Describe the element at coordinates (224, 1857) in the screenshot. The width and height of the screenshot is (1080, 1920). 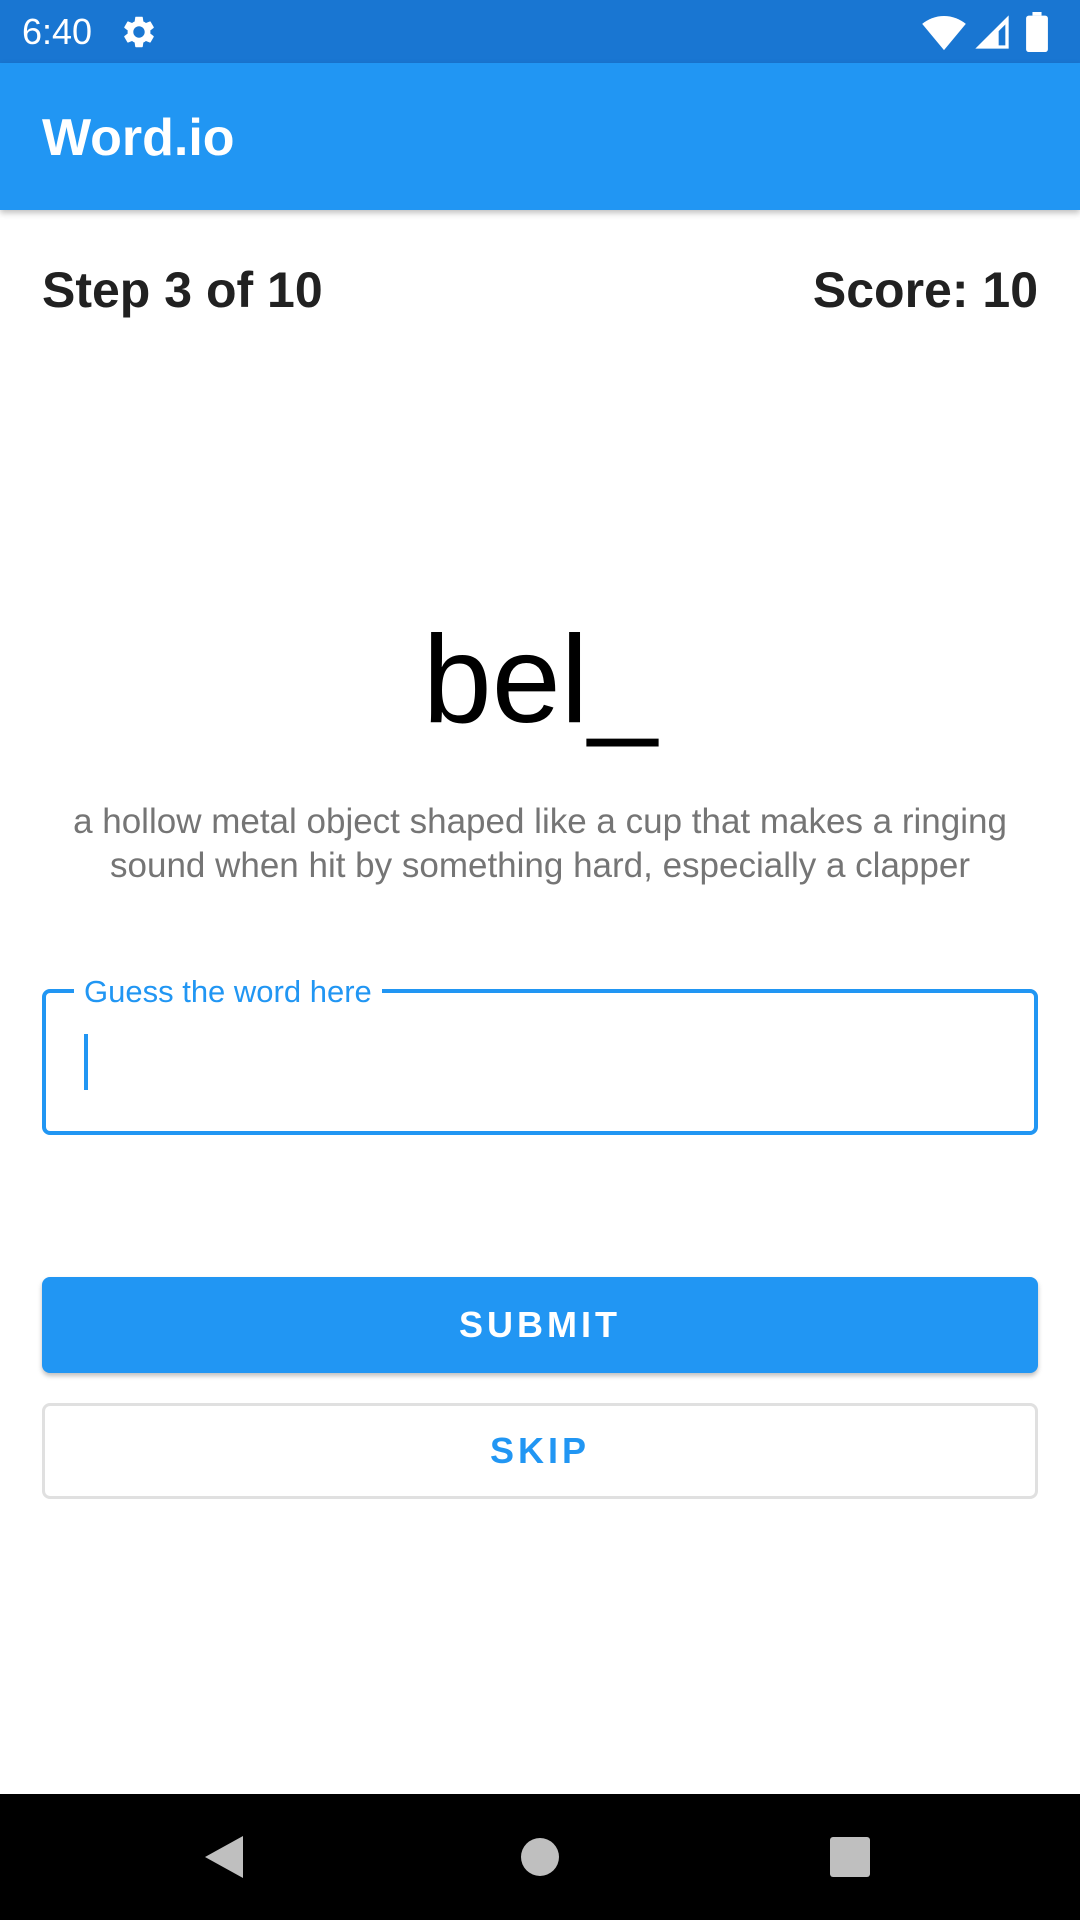
I see `back-icon` at that location.